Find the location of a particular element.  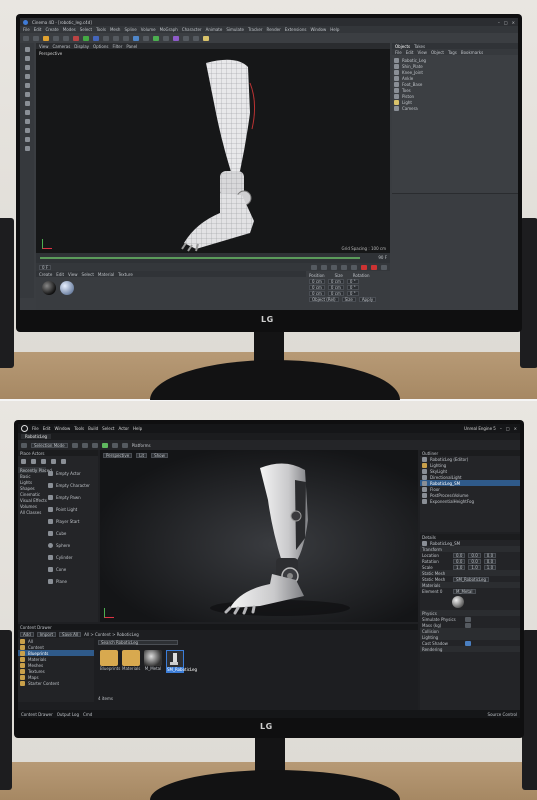

autokey-button is located at coordinates (374, 267).